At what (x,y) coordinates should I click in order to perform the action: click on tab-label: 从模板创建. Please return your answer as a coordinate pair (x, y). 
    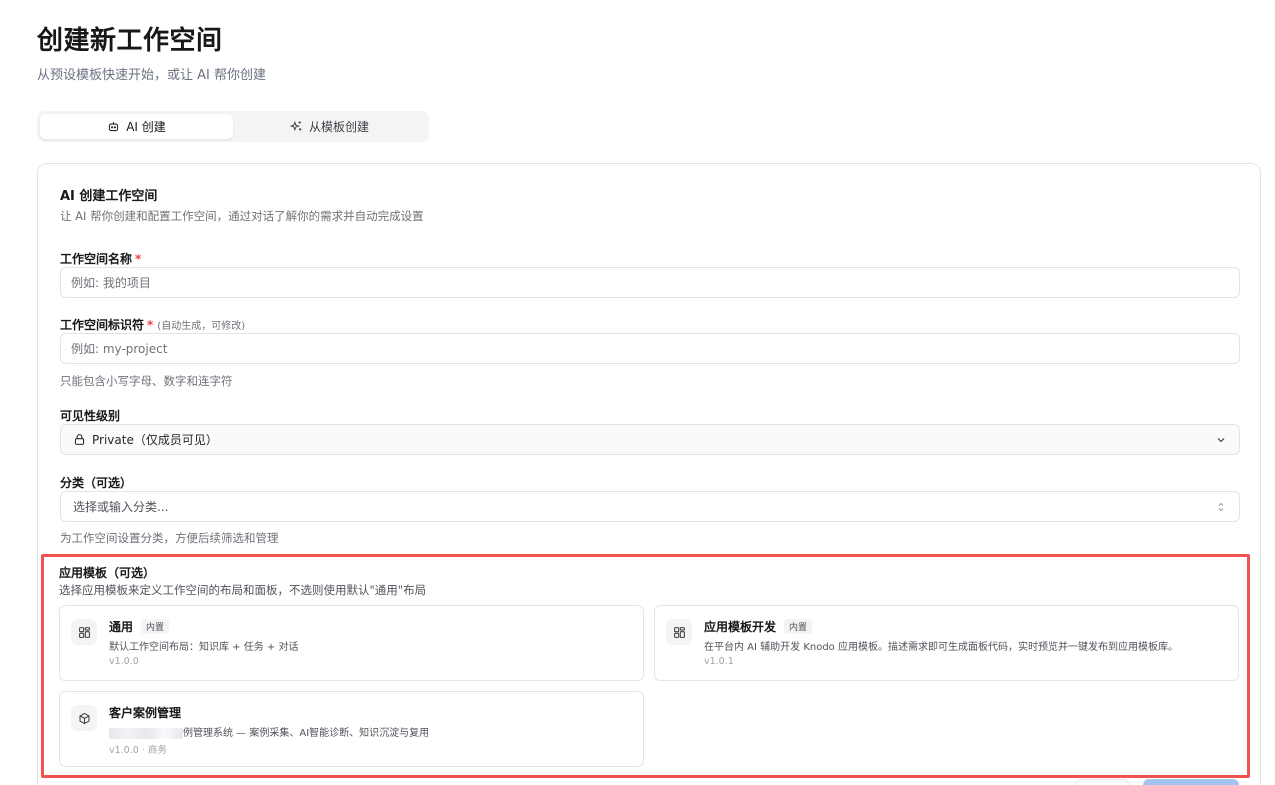
    Looking at the image, I should click on (338, 127).